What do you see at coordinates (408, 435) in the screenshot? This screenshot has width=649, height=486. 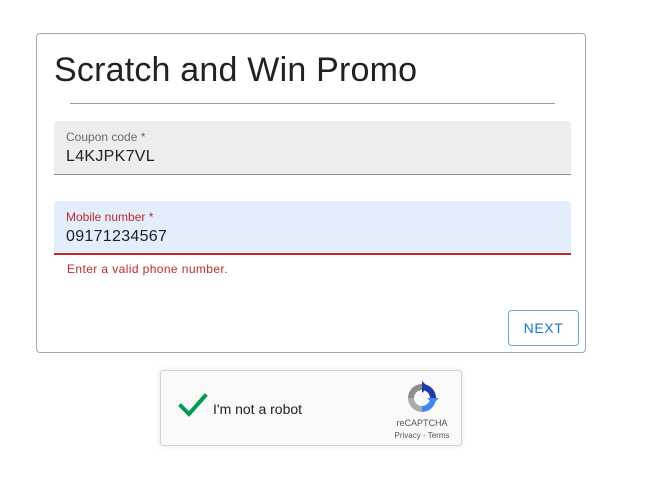 I see `privacy-link: Privacy` at bounding box center [408, 435].